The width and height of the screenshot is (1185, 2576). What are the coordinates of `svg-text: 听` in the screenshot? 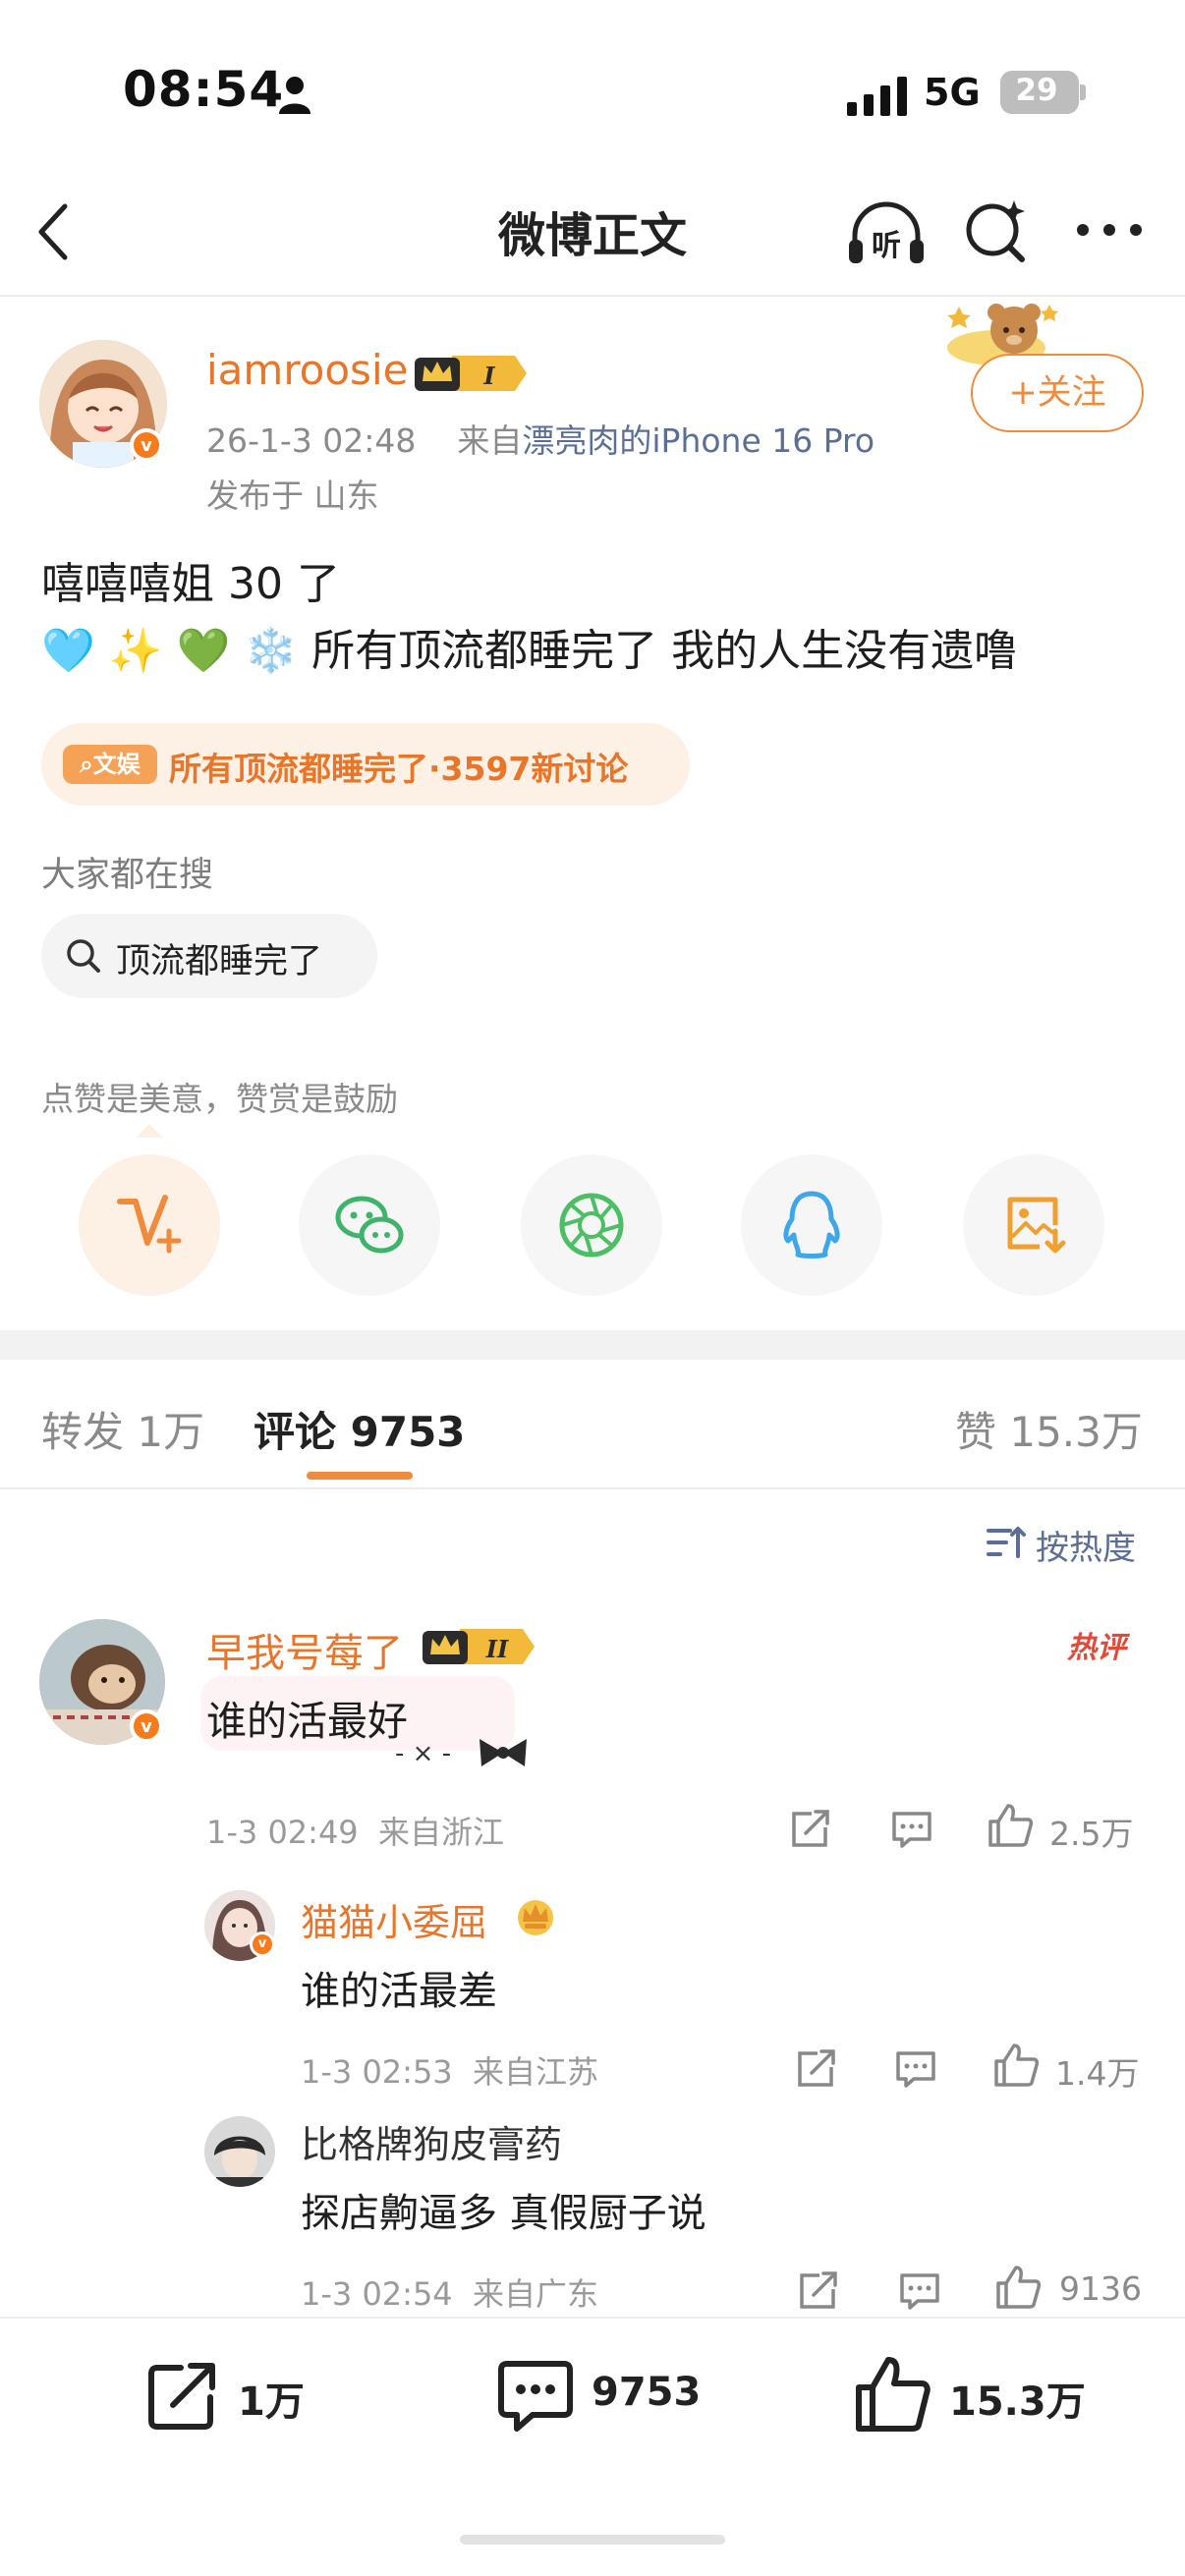 It's located at (887, 246).